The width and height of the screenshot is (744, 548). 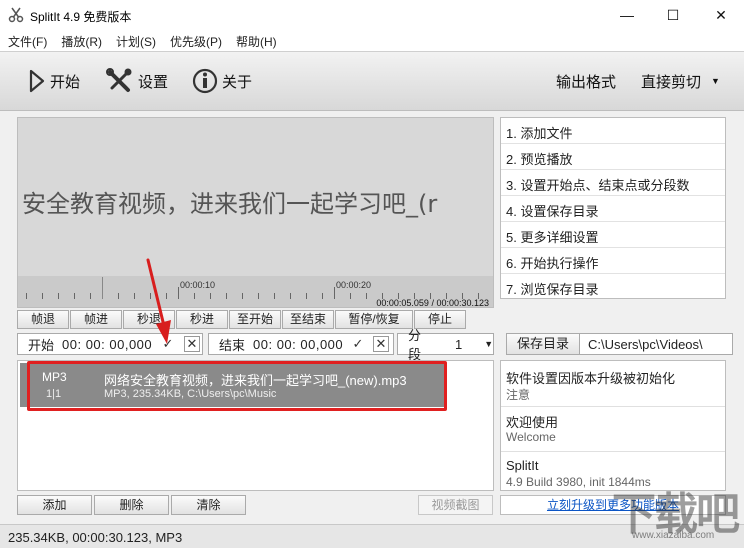 I want to click on play-icon, so click(x=37, y=81).